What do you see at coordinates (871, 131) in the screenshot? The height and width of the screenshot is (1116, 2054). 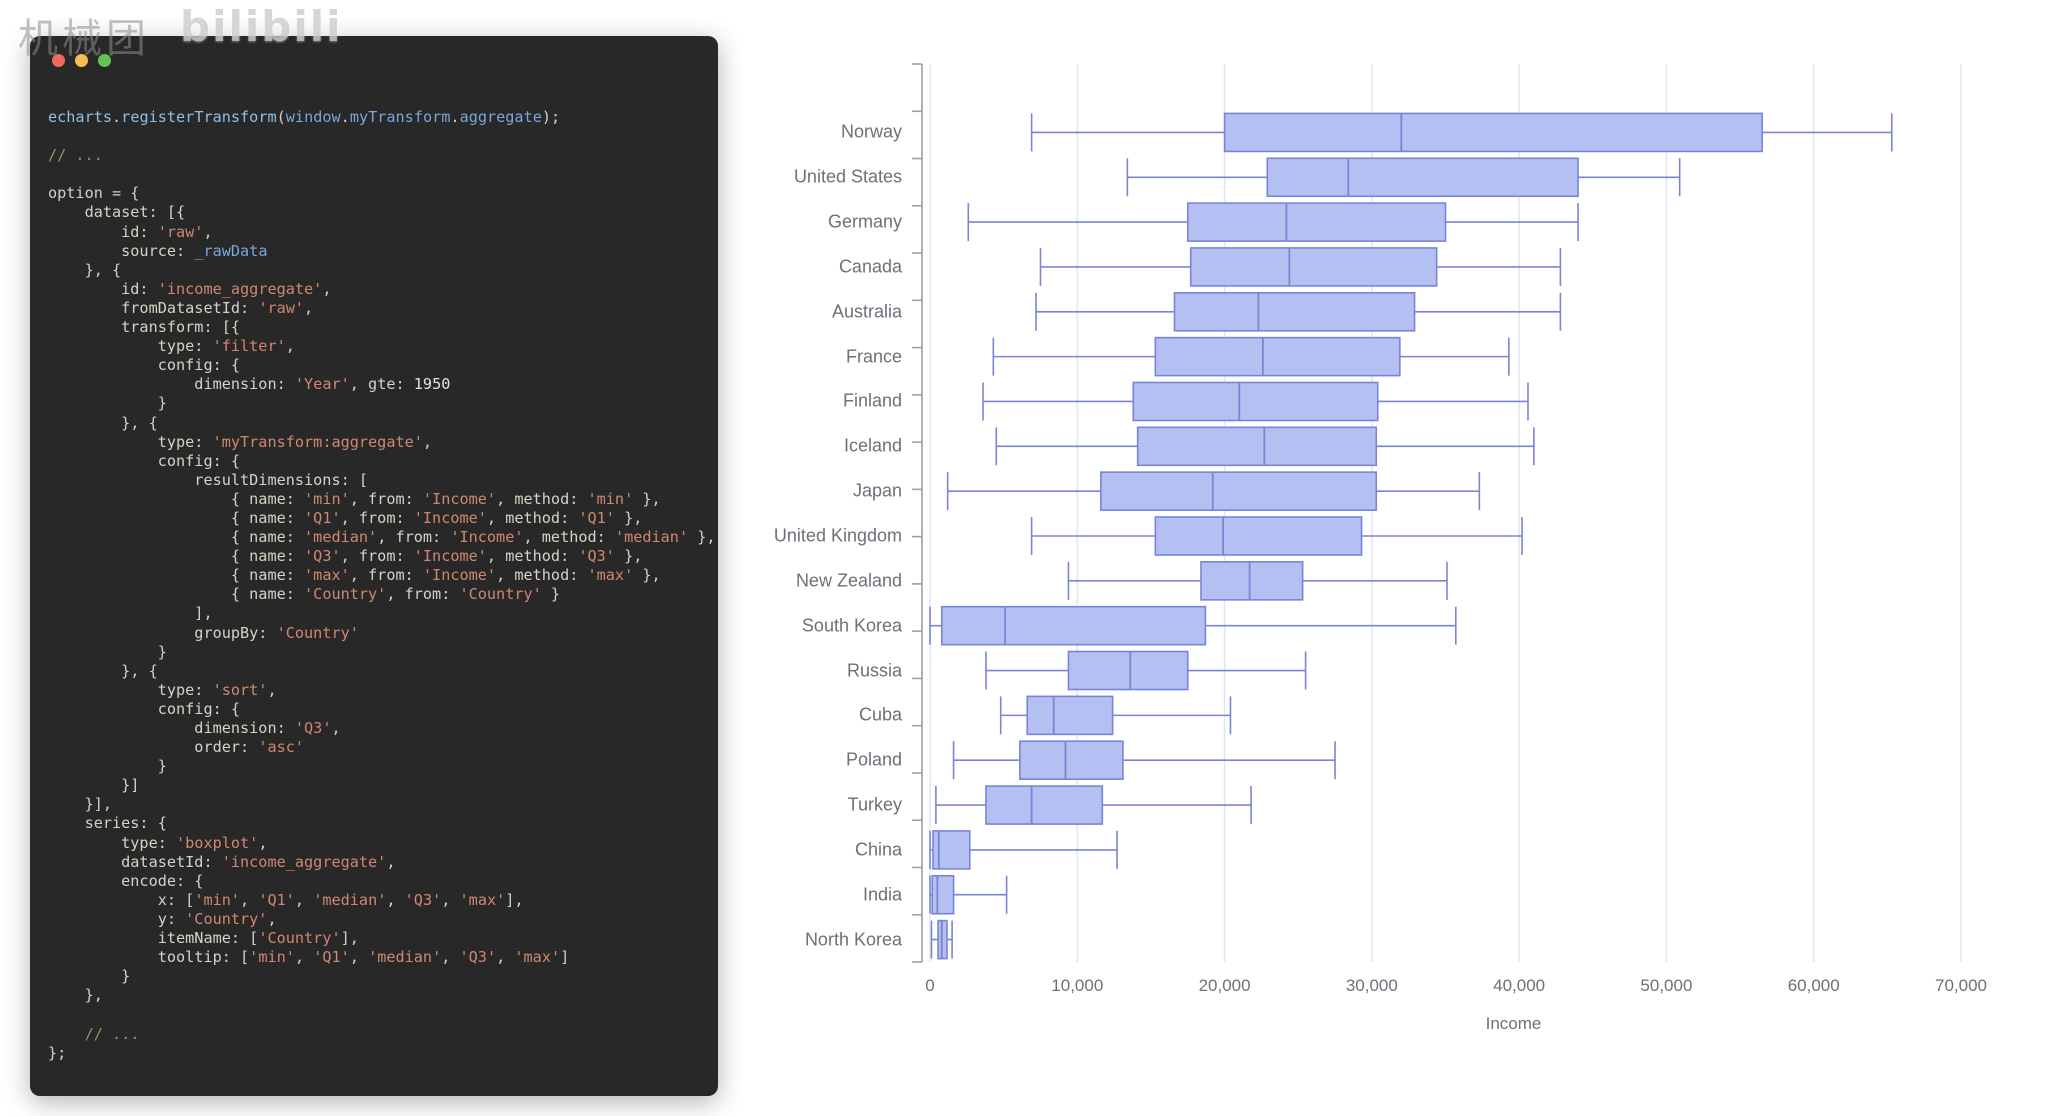 I see `y-axis-label: Norway` at bounding box center [871, 131].